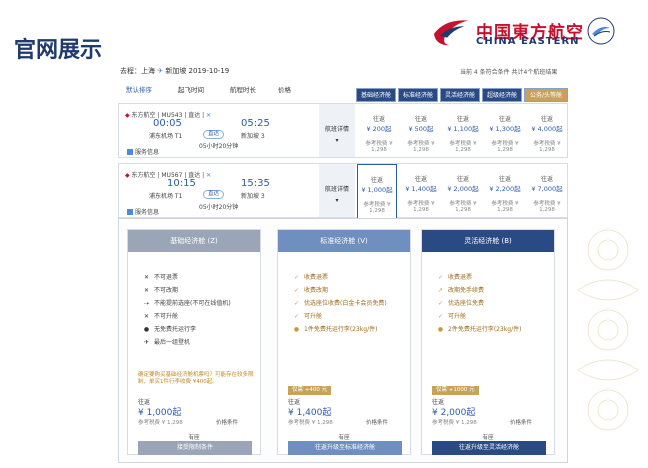  What do you see at coordinates (58, 50) in the screenshot?
I see `slide-title: 官网展示` at bounding box center [58, 50].